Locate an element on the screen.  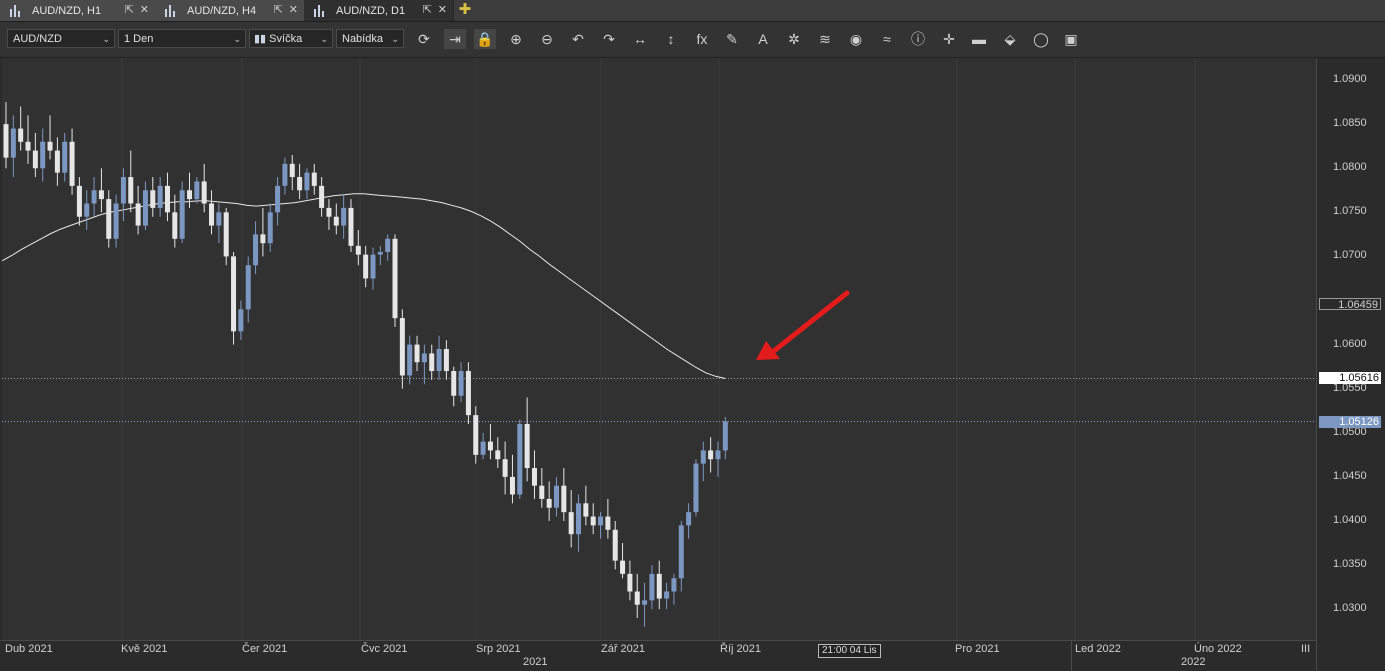
time-tick: Říj 2021 is located at coordinates (740, 649).